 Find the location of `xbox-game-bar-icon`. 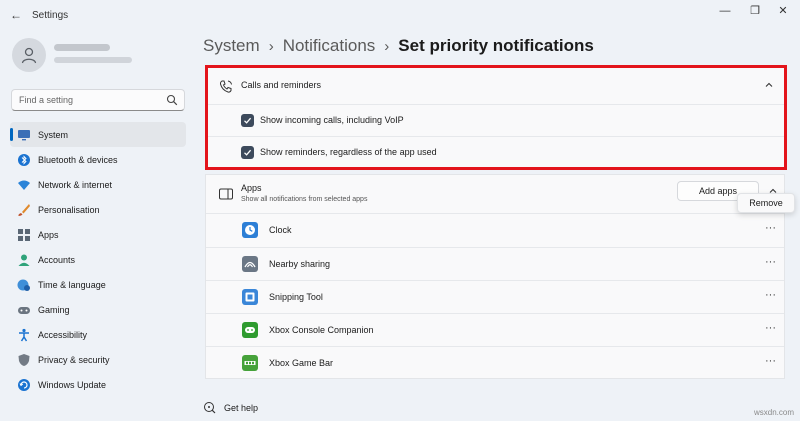

xbox-game-bar-icon is located at coordinates (250, 363).